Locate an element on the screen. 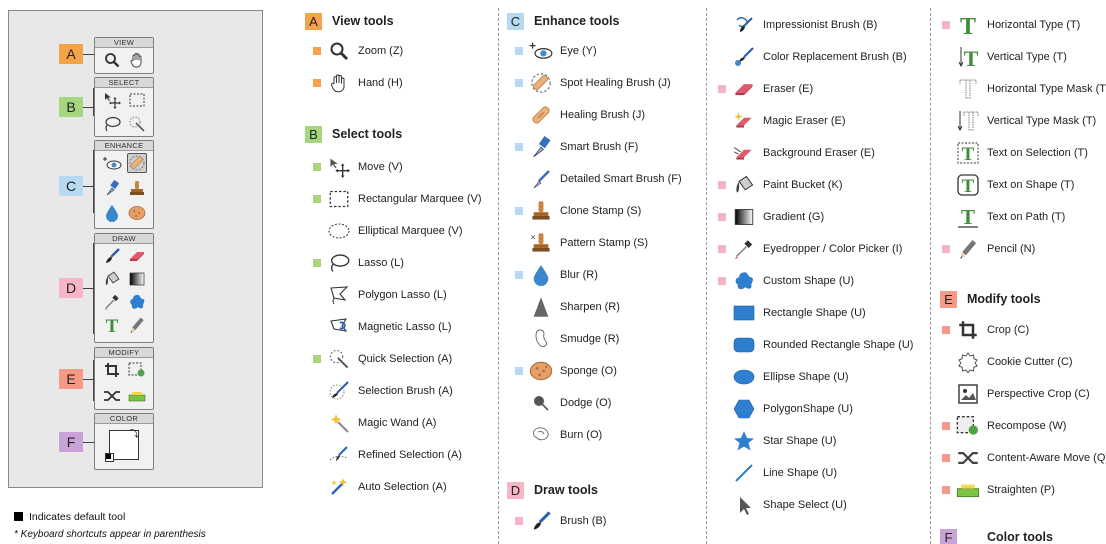 This screenshot has width=1106, height=544. tool-item: T Horizontal Type (T) is located at coordinates (1011, 25).